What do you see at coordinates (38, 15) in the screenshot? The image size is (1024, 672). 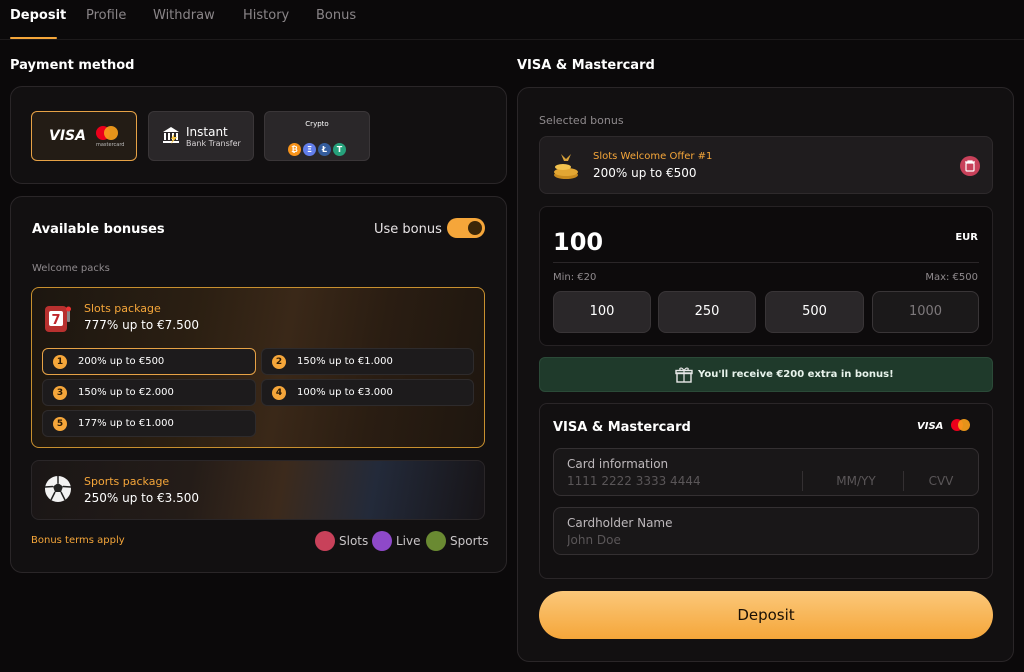 I see `tab-deposit: Deposit` at bounding box center [38, 15].